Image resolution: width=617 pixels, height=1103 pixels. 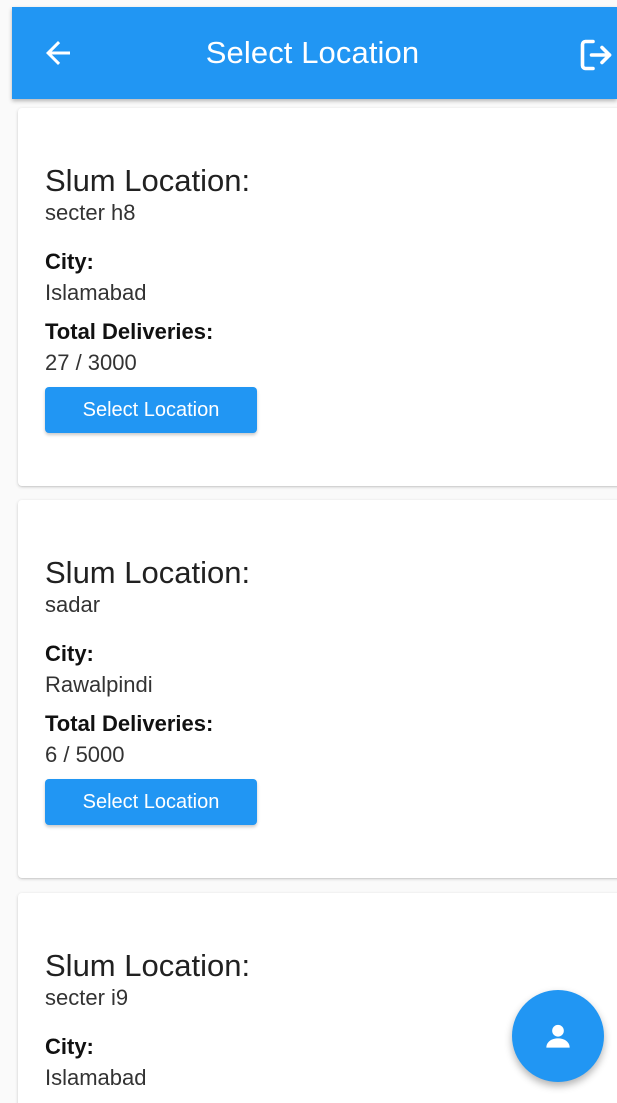 I want to click on slum-location-value: secter h8, so click(x=90, y=212).